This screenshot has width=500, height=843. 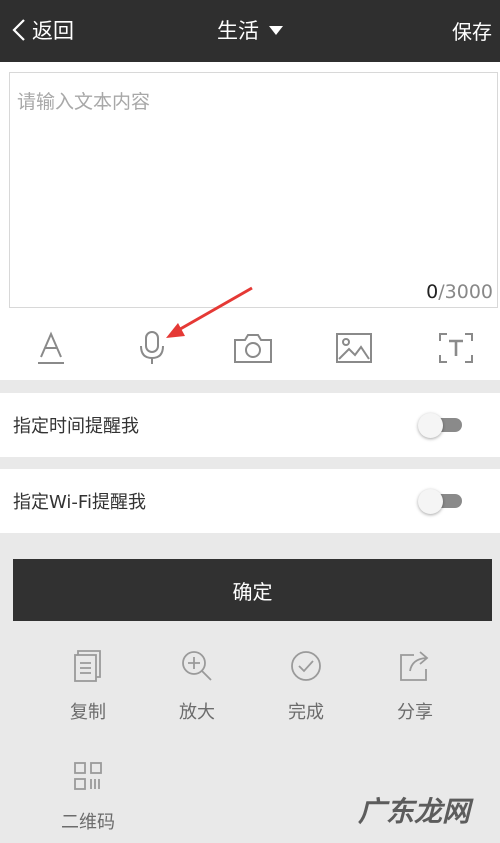 I want to click on share-button: 分享, so click(x=415, y=685).